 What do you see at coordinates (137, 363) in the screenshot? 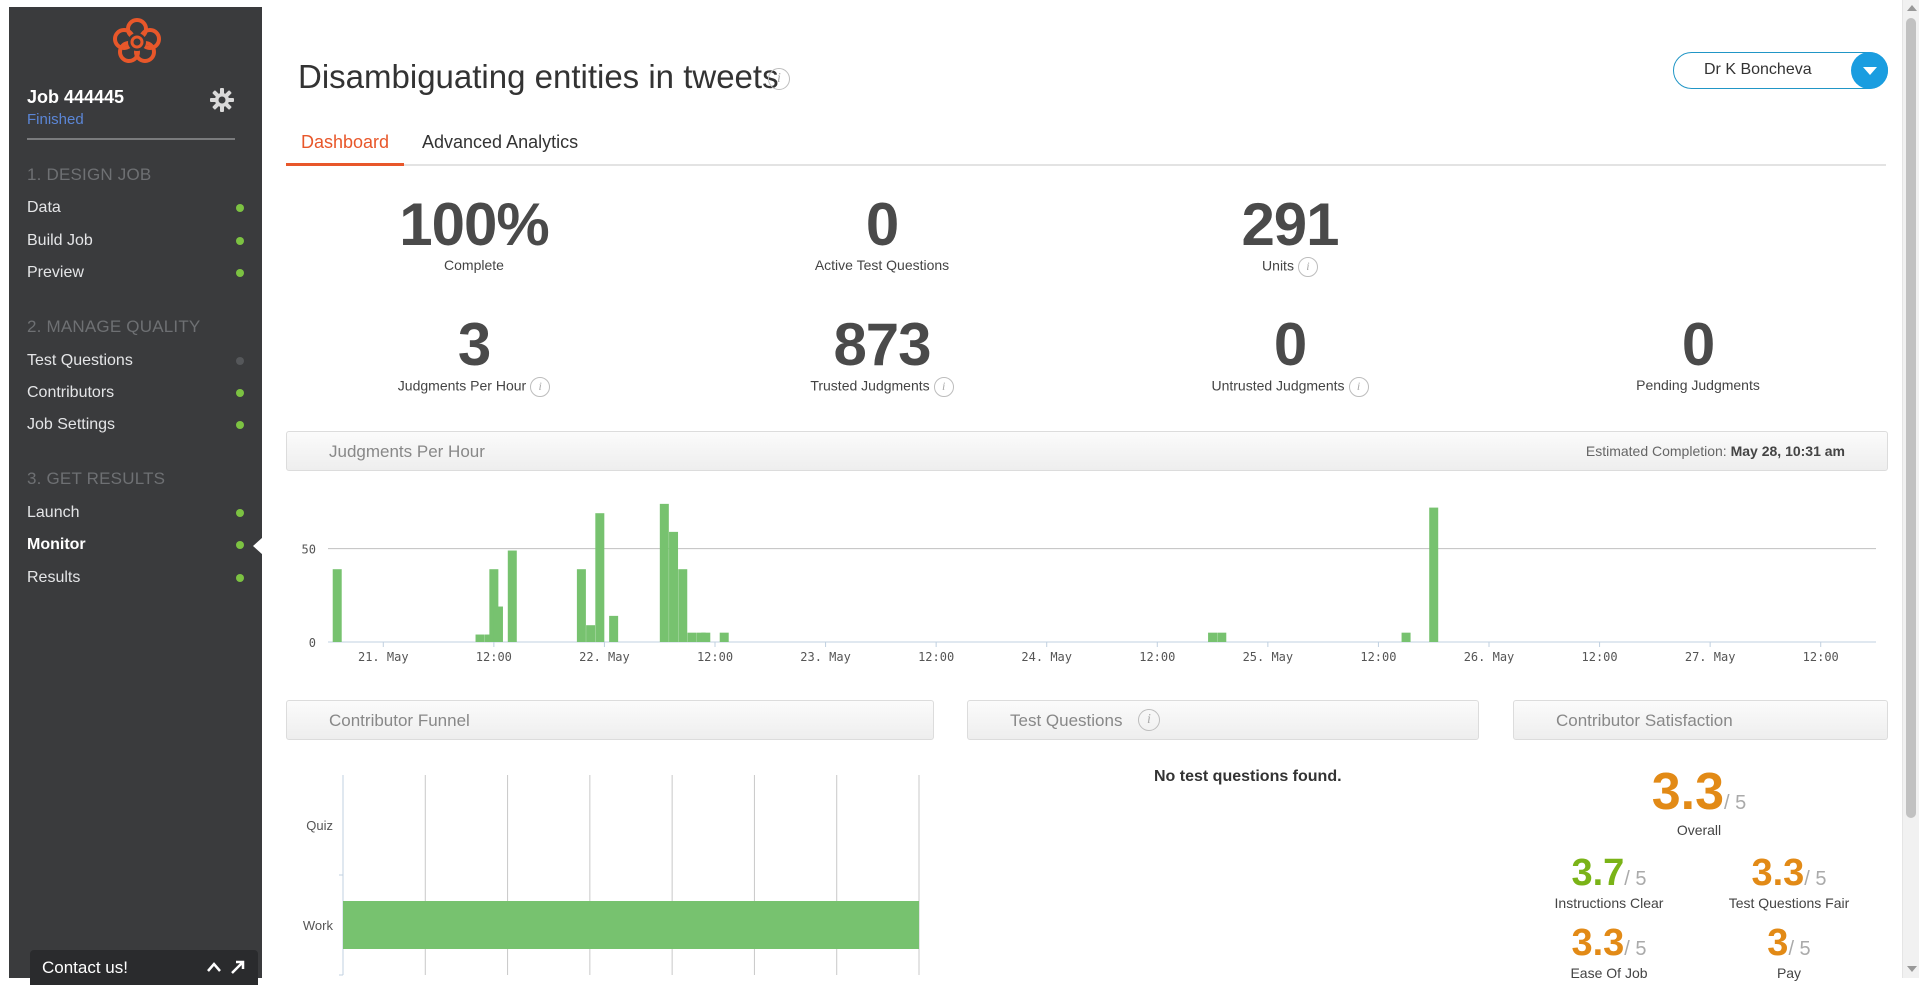
I see `sidebar-item-test-questions: Test Questions` at bounding box center [137, 363].